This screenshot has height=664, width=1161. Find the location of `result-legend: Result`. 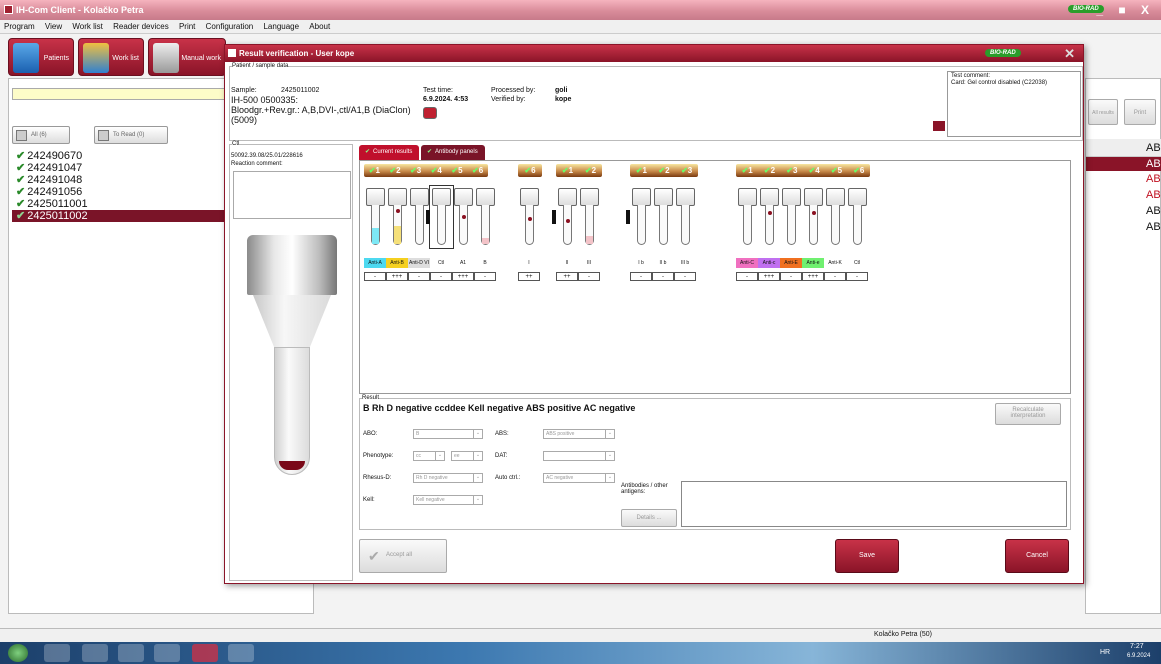

result-legend: Result is located at coordinates (371, 398).